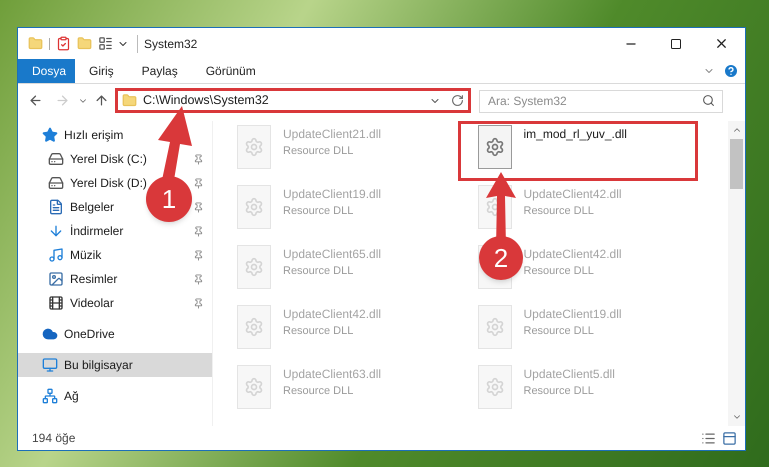  What do you see at coordinates (731, 71) in the screenshot?
I see `help-icon` at bounding box center [731, 71].